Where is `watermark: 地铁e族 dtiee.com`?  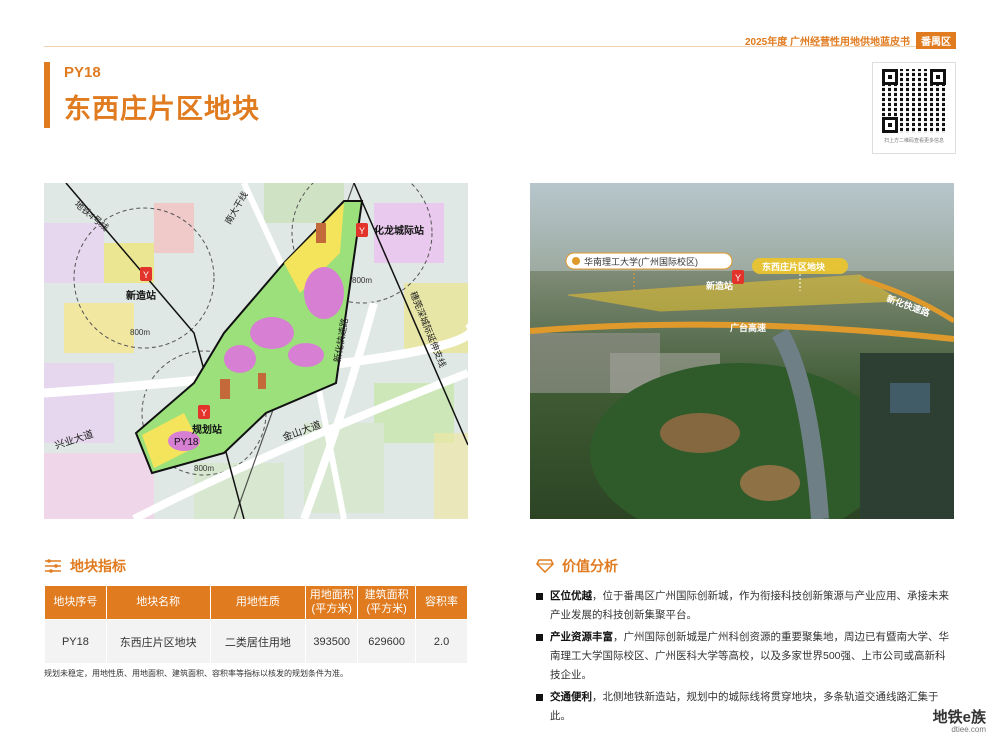
watermark: 地铁e族 dtiee.com is located at coordinates (959, 721).